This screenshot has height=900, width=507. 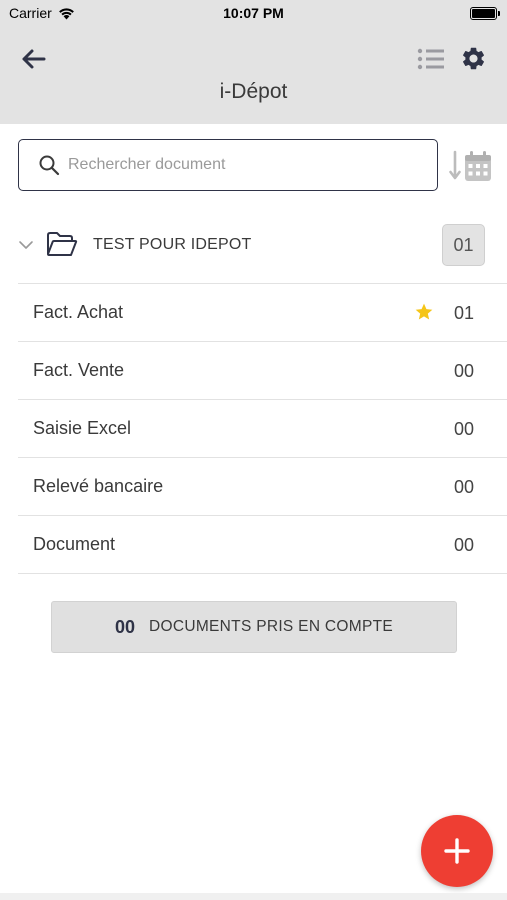 I want to click on folder-count-badge: 01, so click(x=463, y=245).